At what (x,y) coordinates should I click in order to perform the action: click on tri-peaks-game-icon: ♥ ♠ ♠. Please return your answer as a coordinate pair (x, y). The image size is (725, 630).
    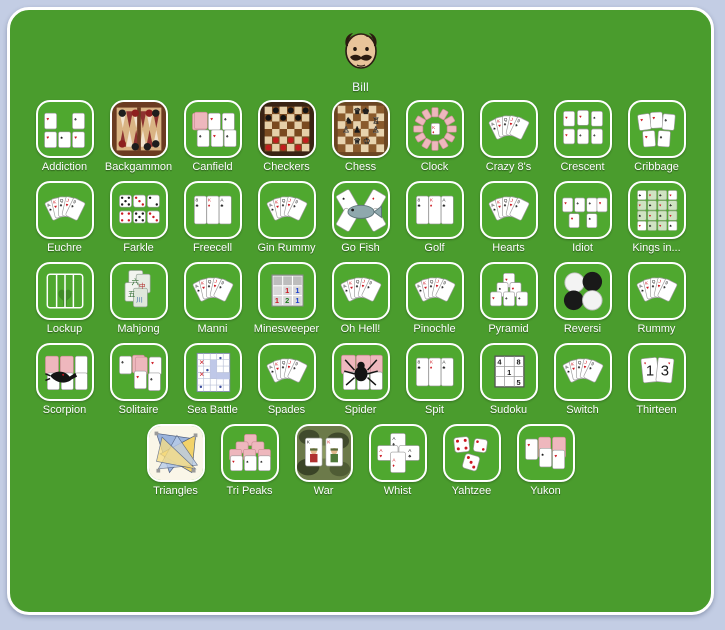
    Looking at the image, I should click on (249, 453).